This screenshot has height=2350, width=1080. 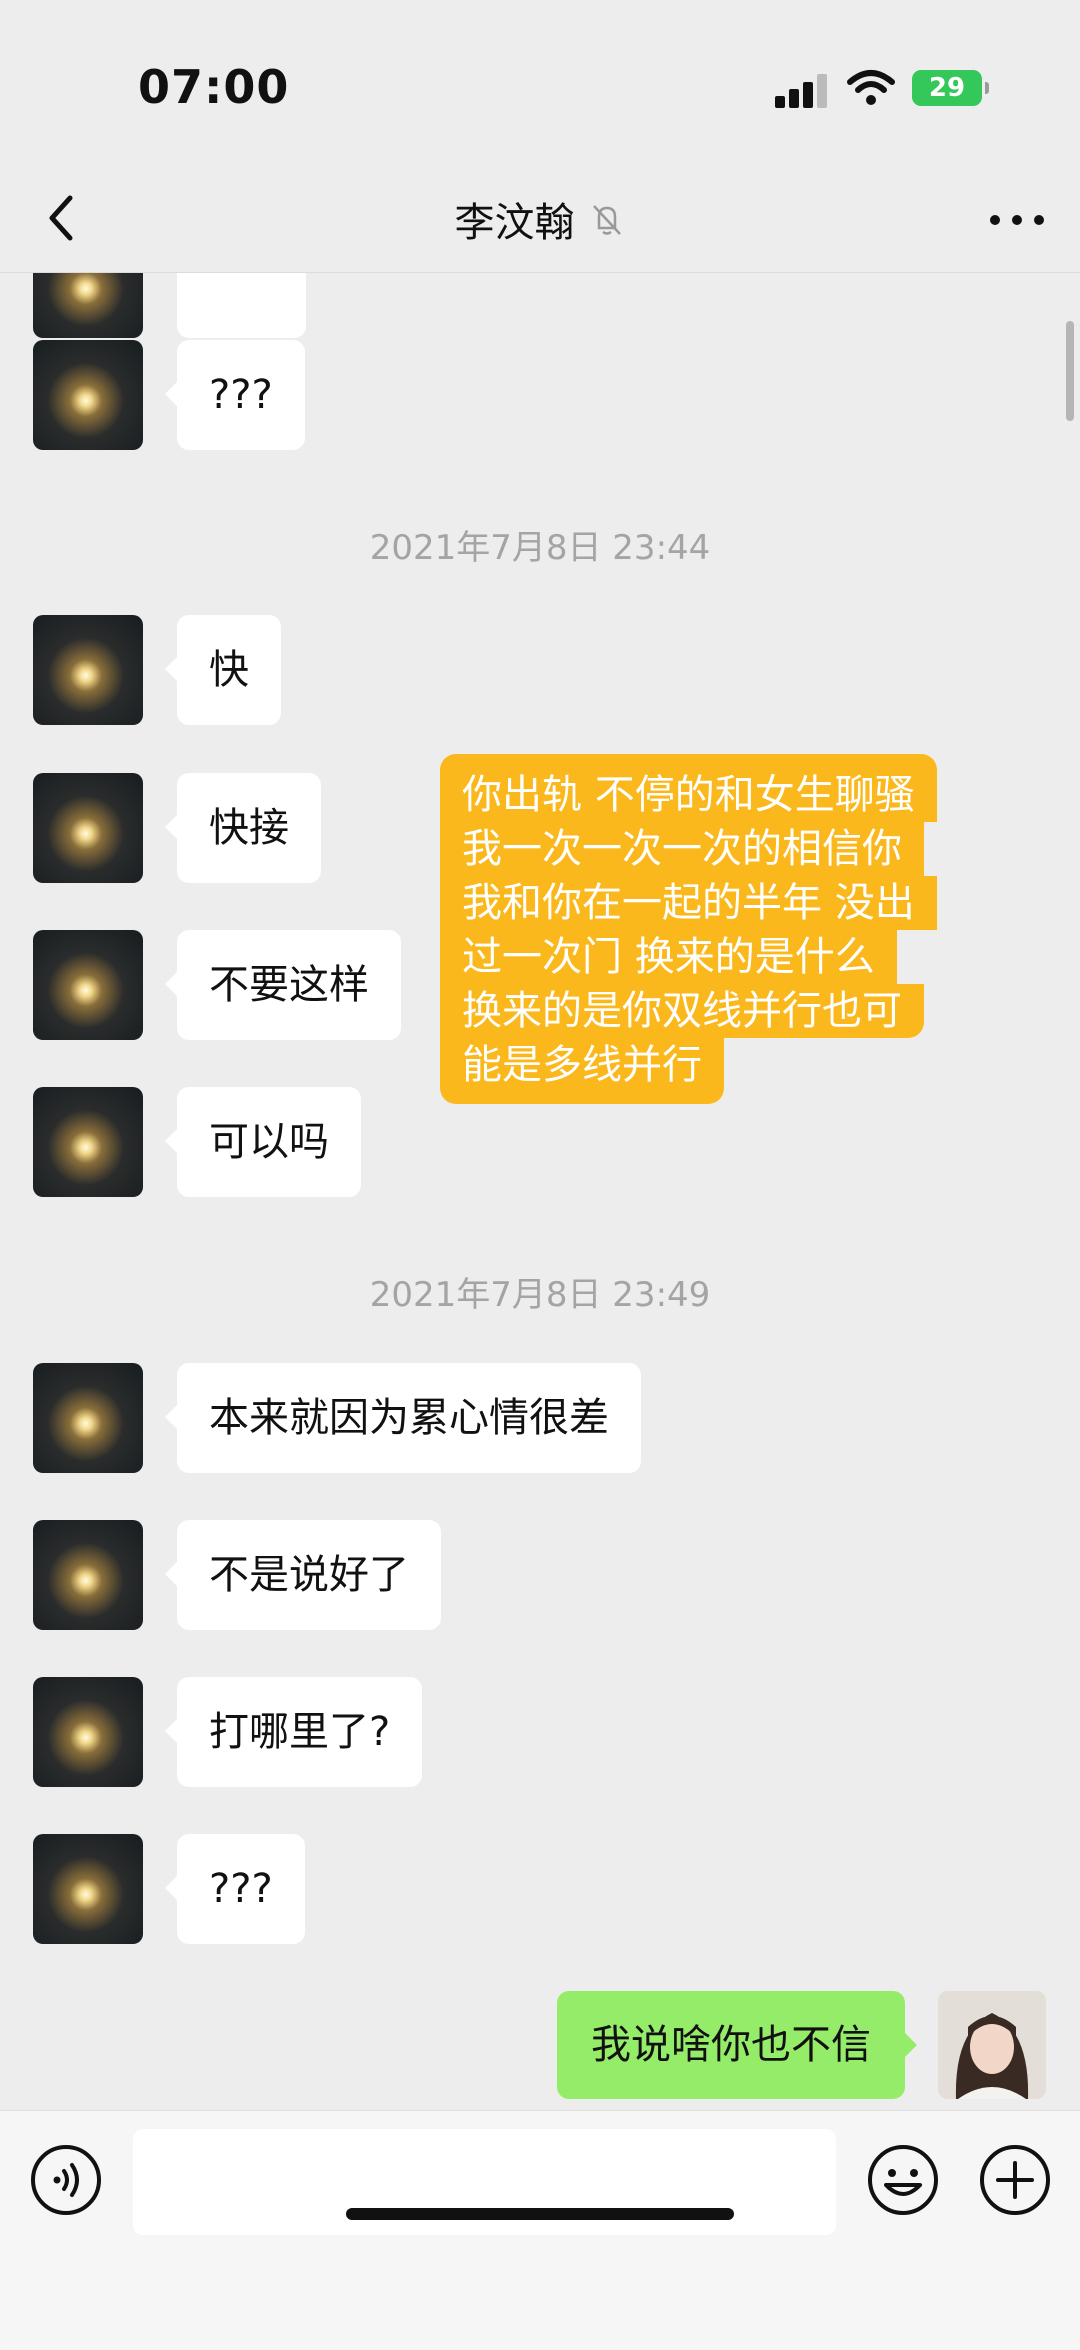 What do you see at coordinates (606, 220) in the screenshot?
I see `bell-slash-icon` at bounding box center [606, 220].